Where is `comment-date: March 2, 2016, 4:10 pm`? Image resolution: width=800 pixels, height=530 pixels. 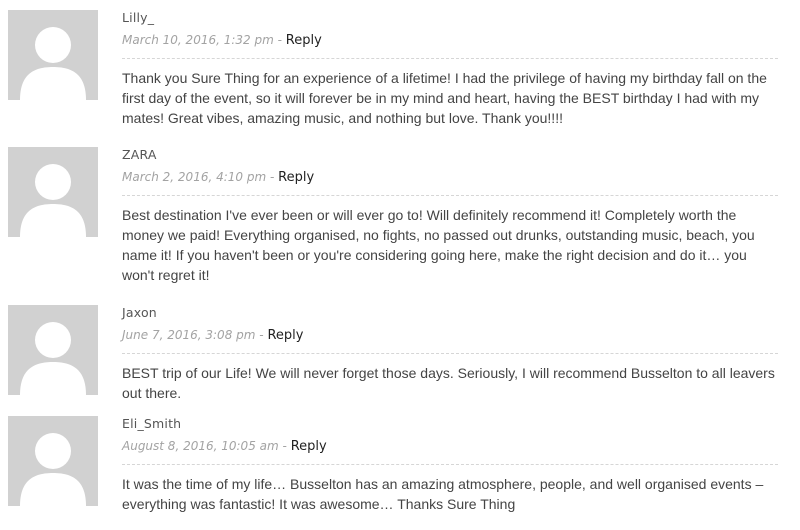
comment-date: March 2, 2016, 4:10 pm is located at coordinates (194, 177).